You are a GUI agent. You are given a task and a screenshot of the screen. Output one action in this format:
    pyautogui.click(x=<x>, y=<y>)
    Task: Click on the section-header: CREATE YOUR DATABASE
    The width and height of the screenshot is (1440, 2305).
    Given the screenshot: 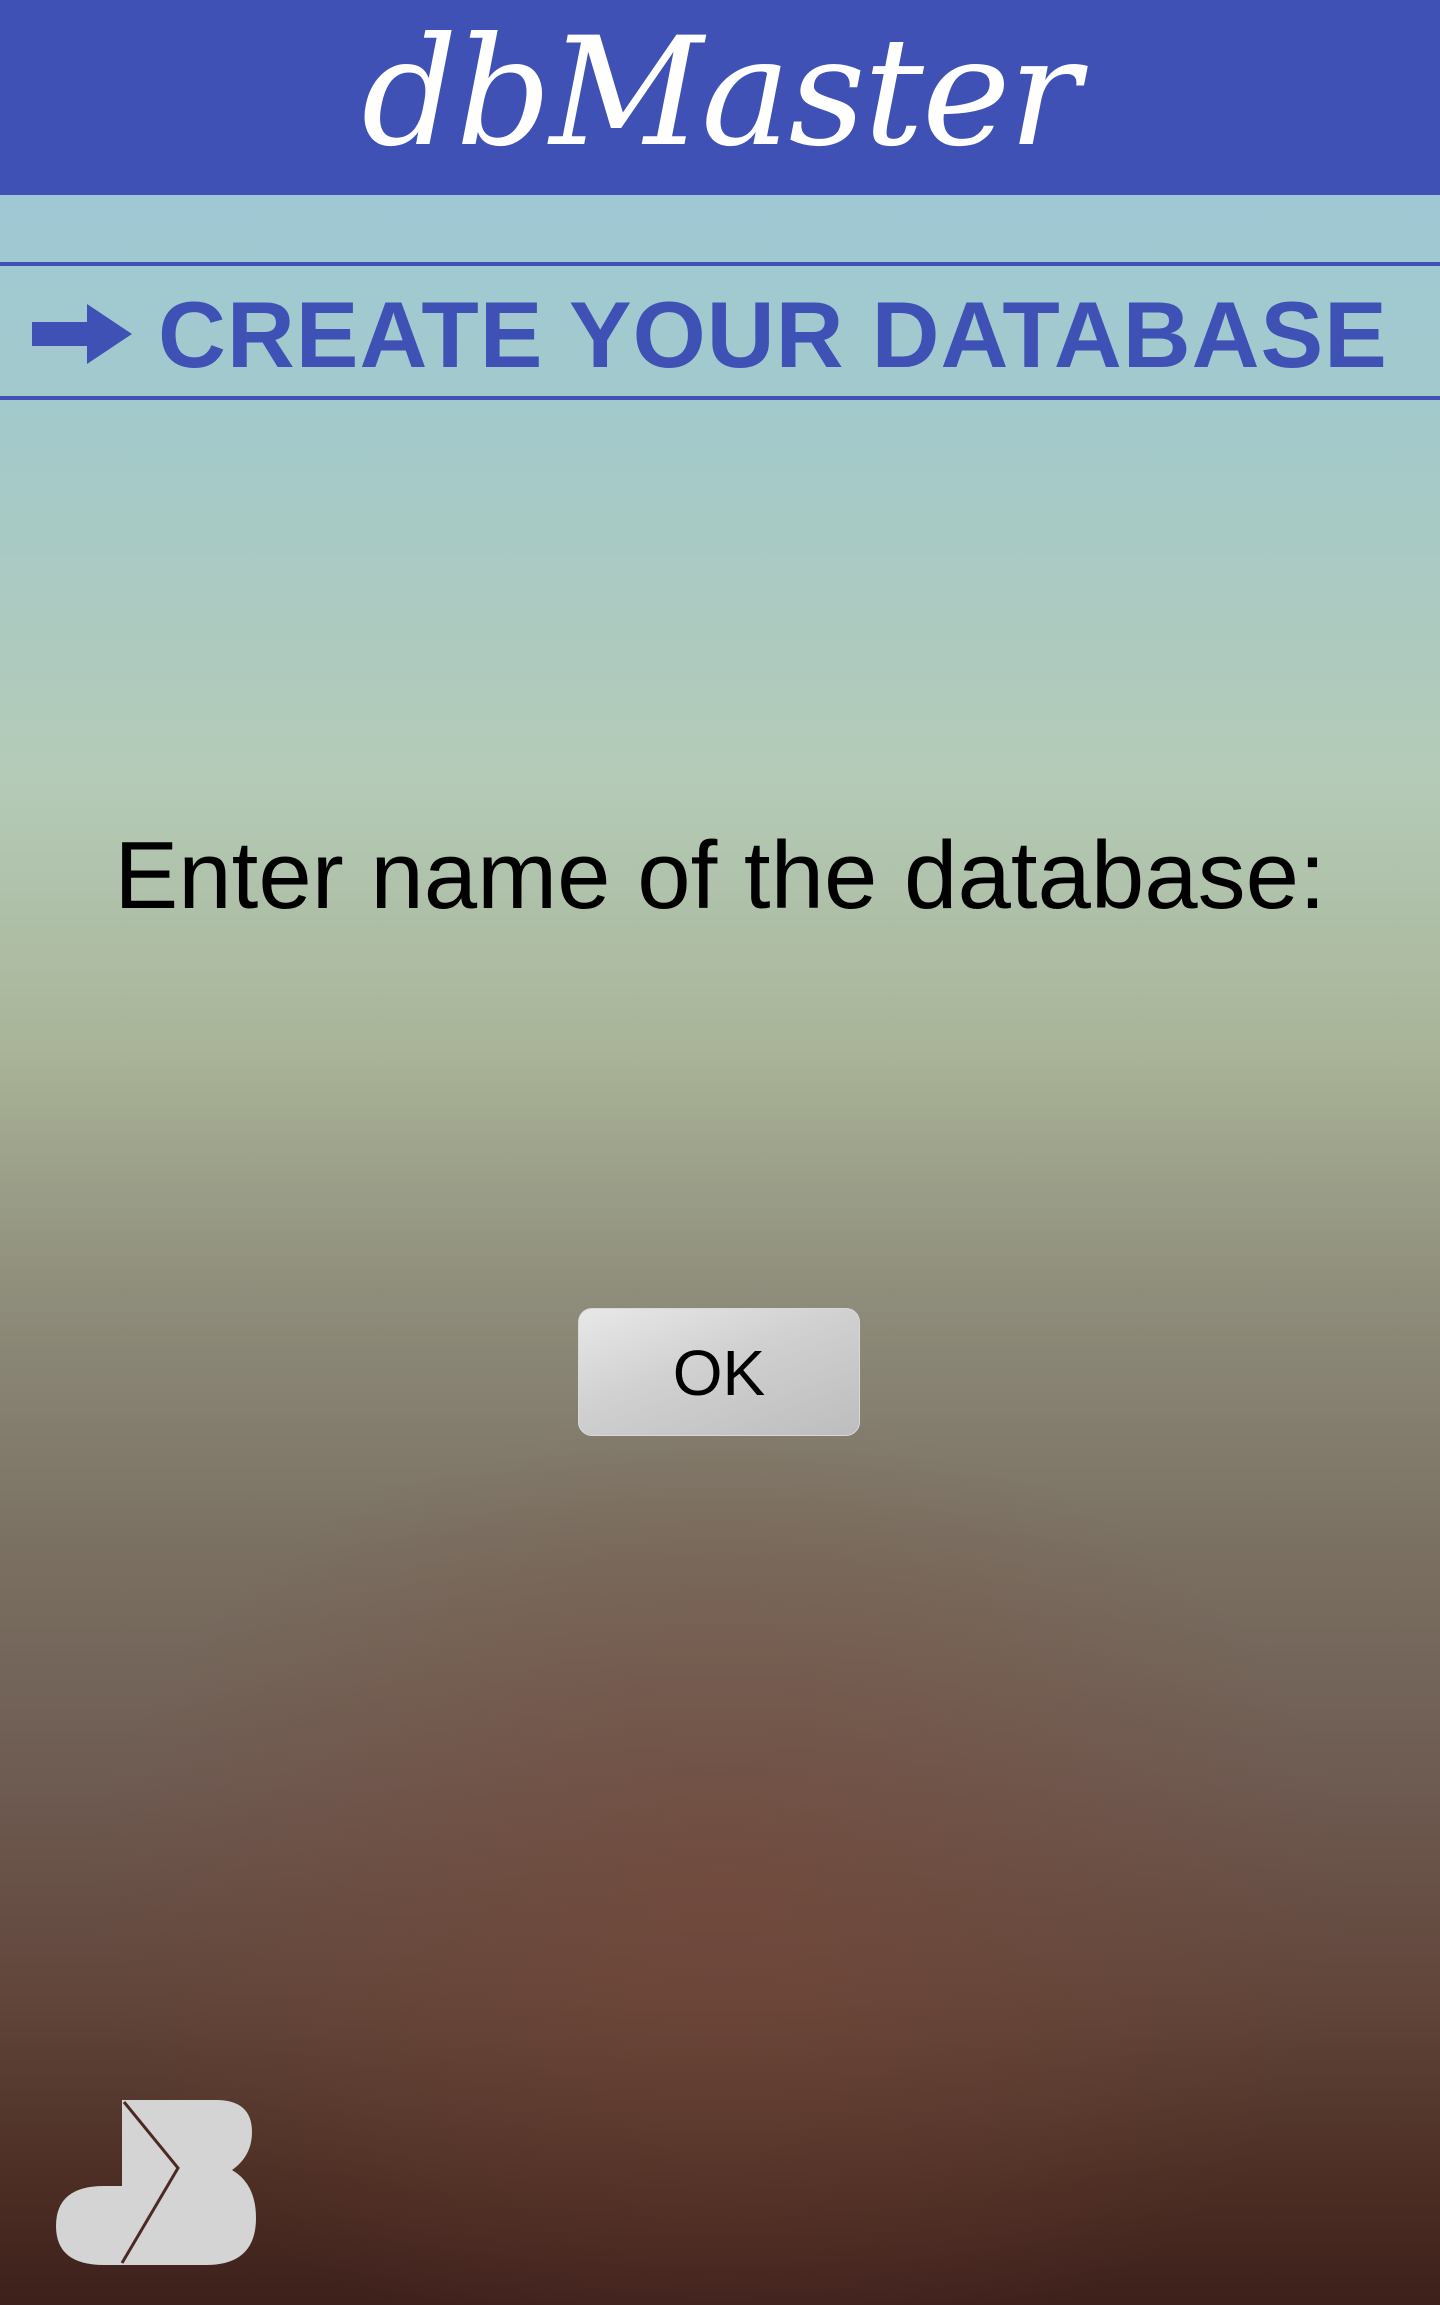 What is the action you would take?
    pyautogui.click(x=720, y=331)
    